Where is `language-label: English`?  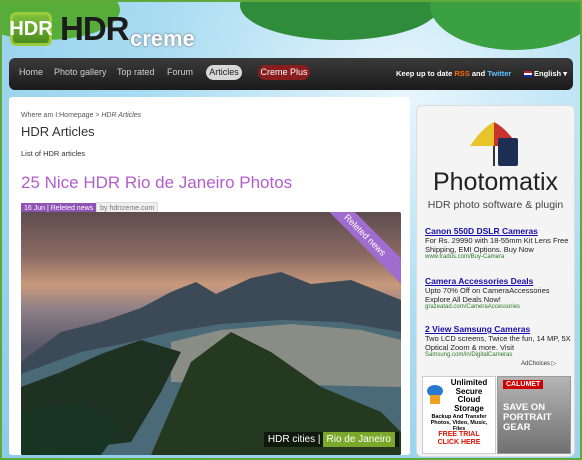
language-label: English is located at coordinates (548, 73).